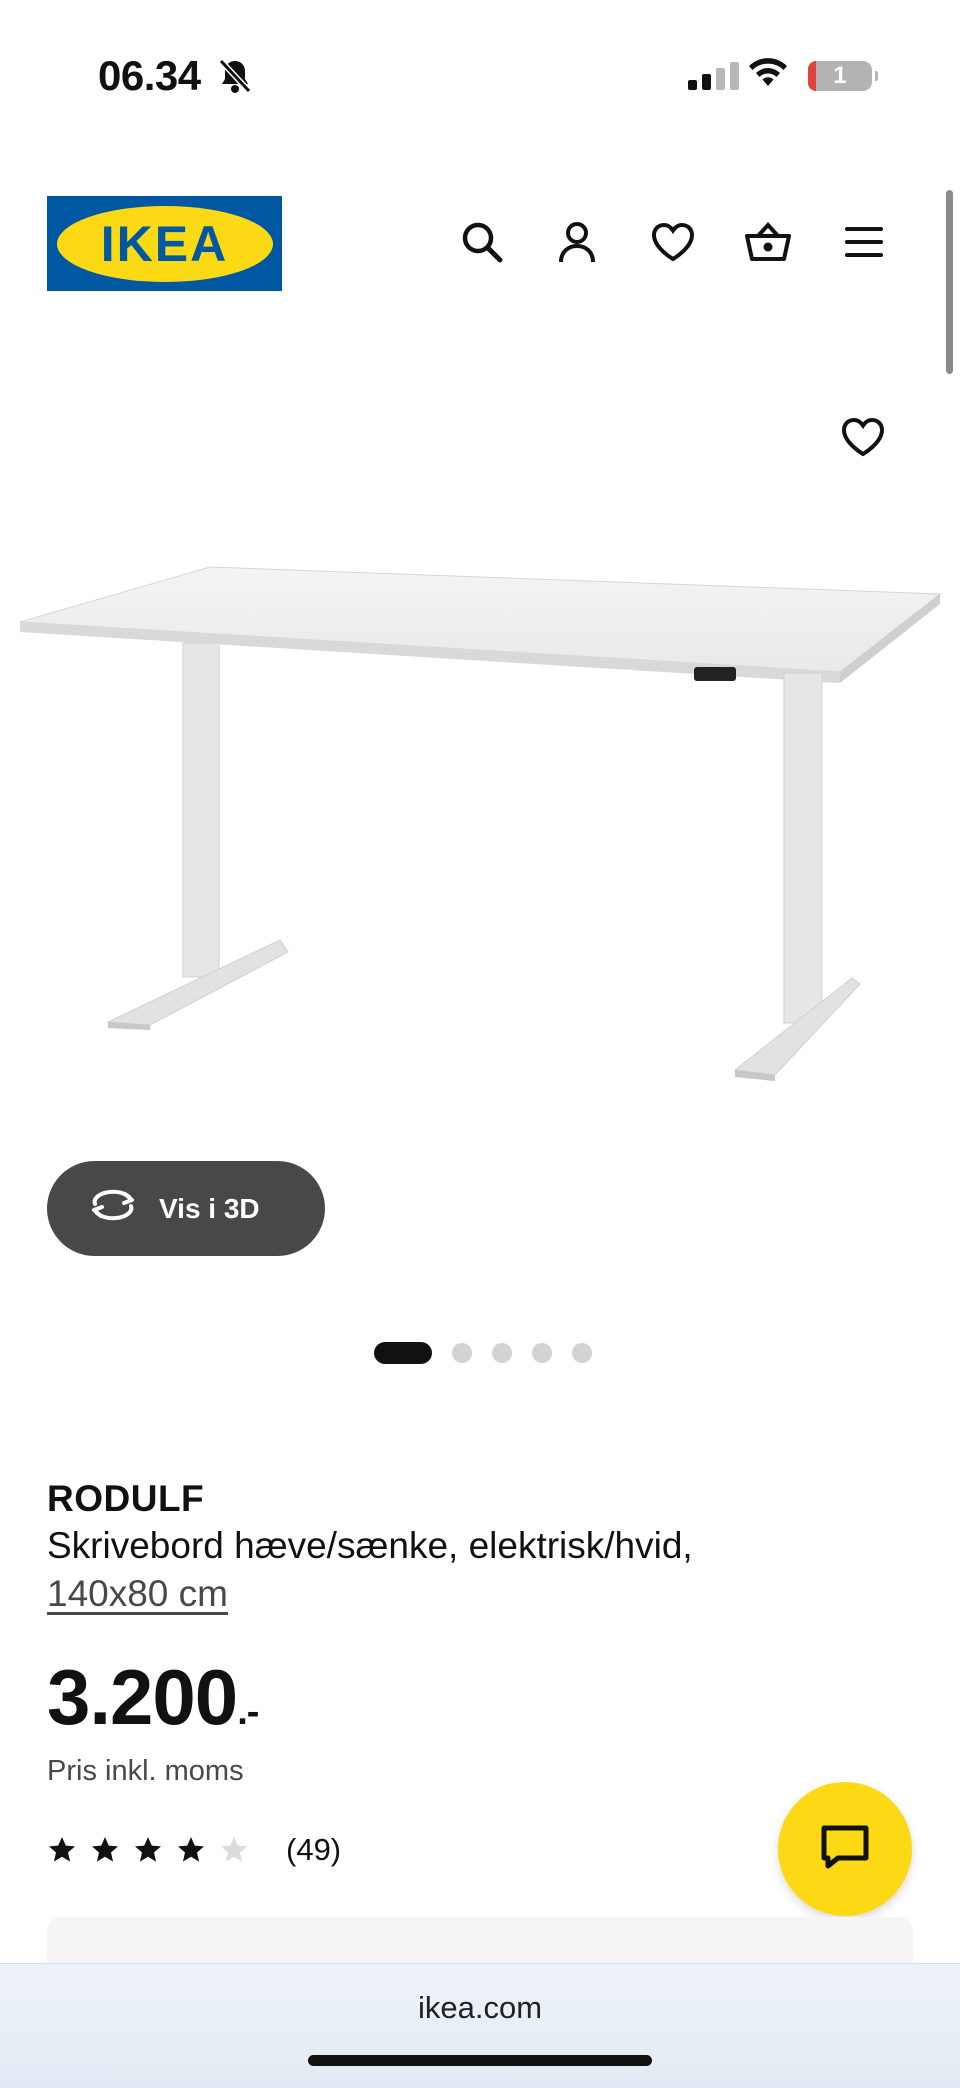 The width and height of the screenshot is (960, 2088). What do you see at coordinates (864, 242) in the screenshot?
I see `menu-hamburger-icon` at bounding box center [864, 242].